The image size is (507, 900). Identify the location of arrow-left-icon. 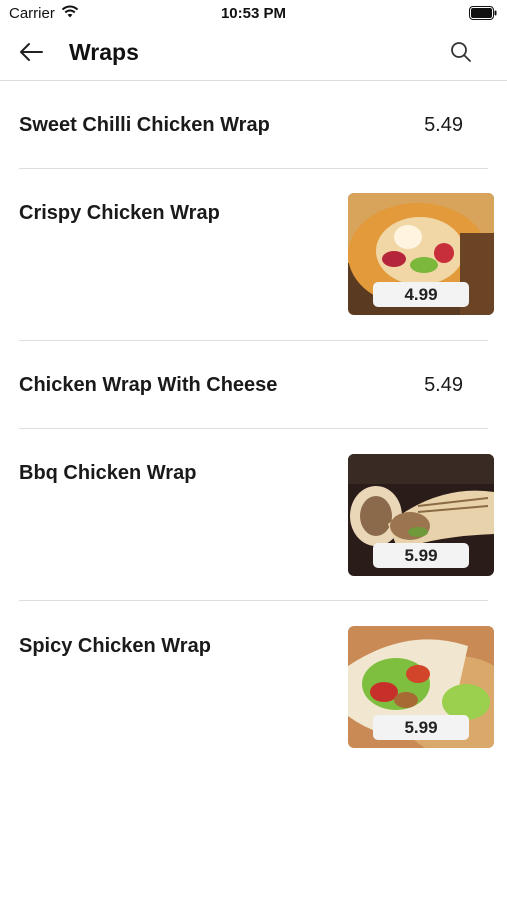
(31, 54).